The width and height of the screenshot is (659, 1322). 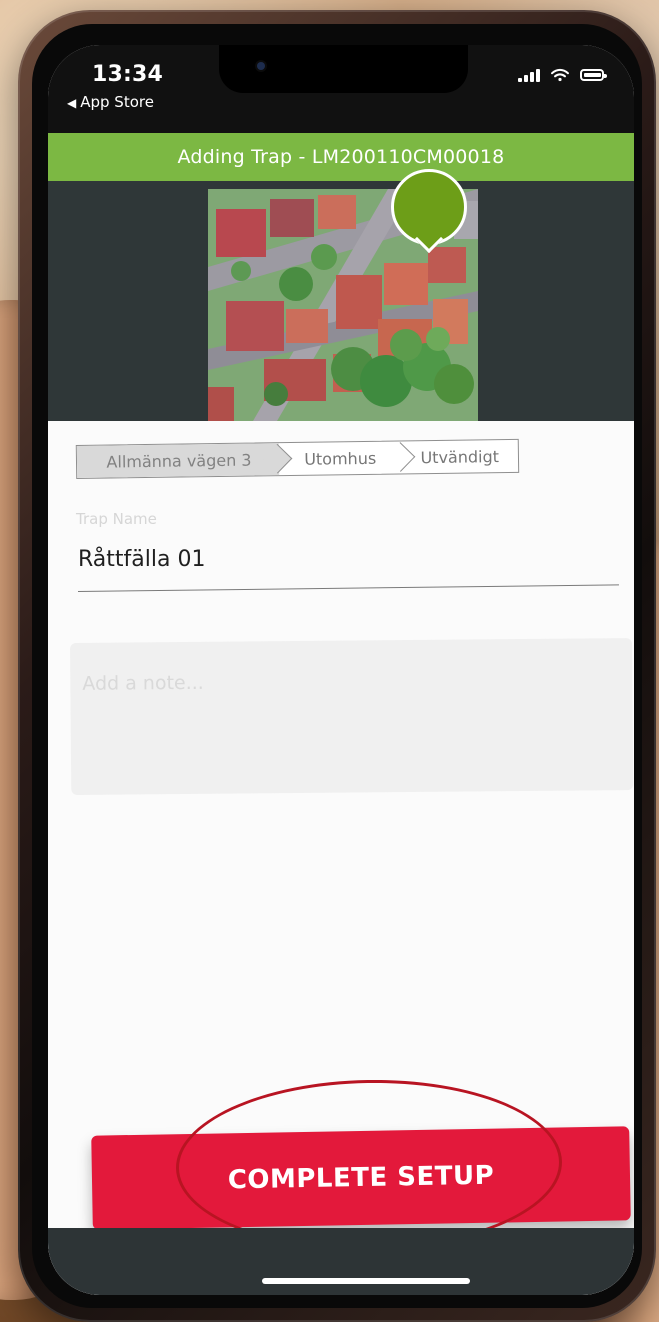 What do you see at coordinates (72, 102) in the screenshot?
I see `chevron-left-icon: ◀` at bounding box center [72, 102].